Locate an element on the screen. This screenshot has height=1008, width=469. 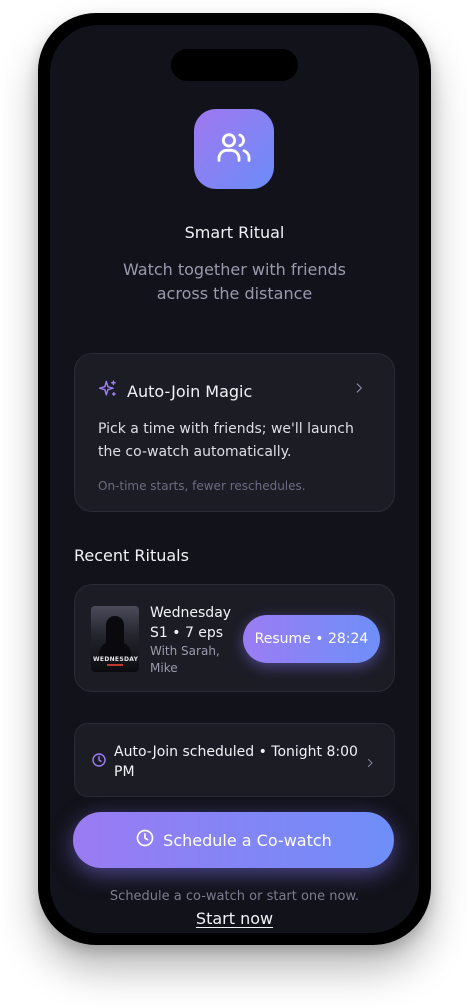
scheduled-auto-join-row: Auto-Join scheduled • Tonight 8:00 PM is located at coordinates (234, 760).